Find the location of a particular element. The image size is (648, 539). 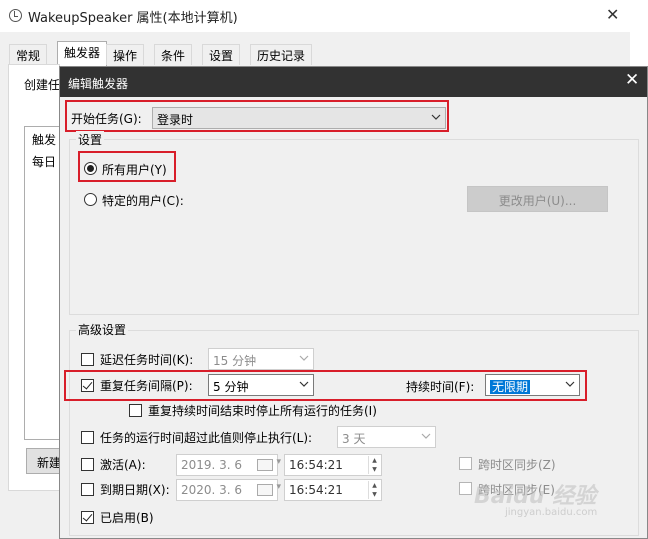

baidu-watermark: Baidu 经验 is located at coordinates (535, 496).